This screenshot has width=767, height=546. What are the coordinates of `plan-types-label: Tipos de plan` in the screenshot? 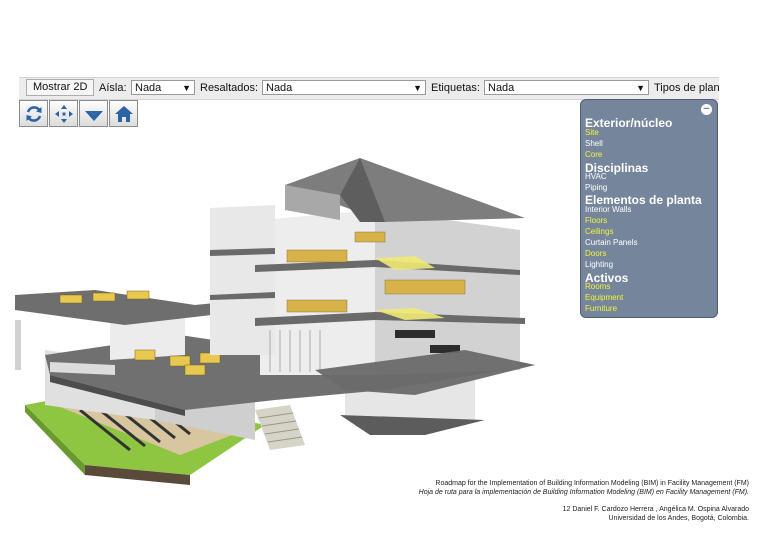 It's located at (686, 88).